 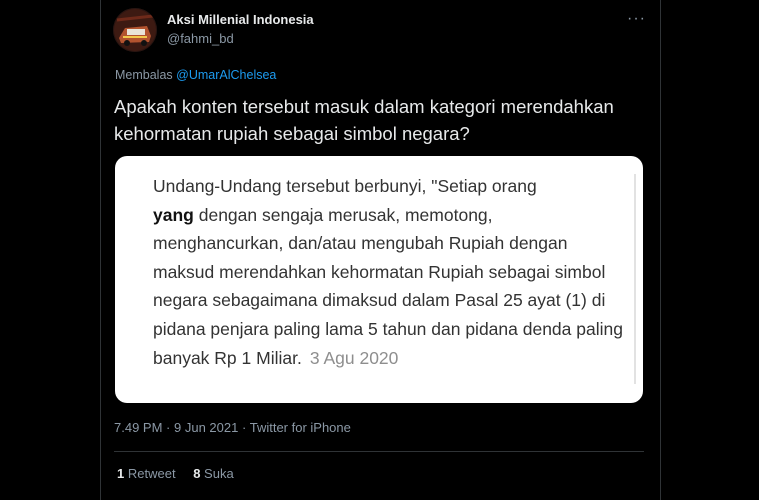 I want to click on author-handle: @fahmi_bd, so click(x=200, y=38).